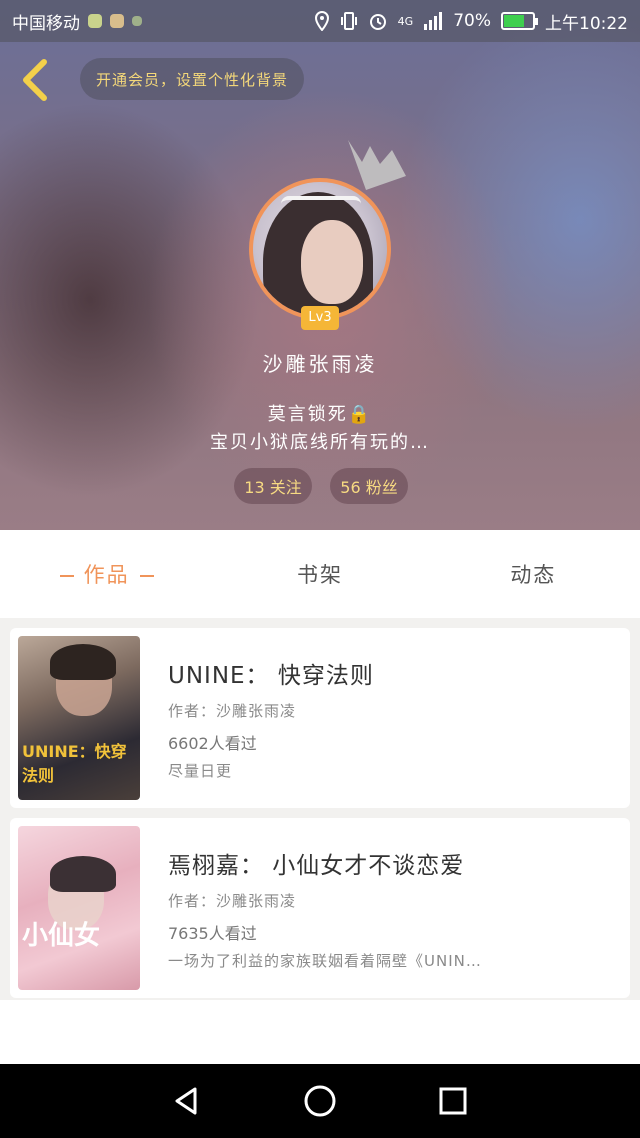  I want to click on tab-label: 作品, so click(106, 575).